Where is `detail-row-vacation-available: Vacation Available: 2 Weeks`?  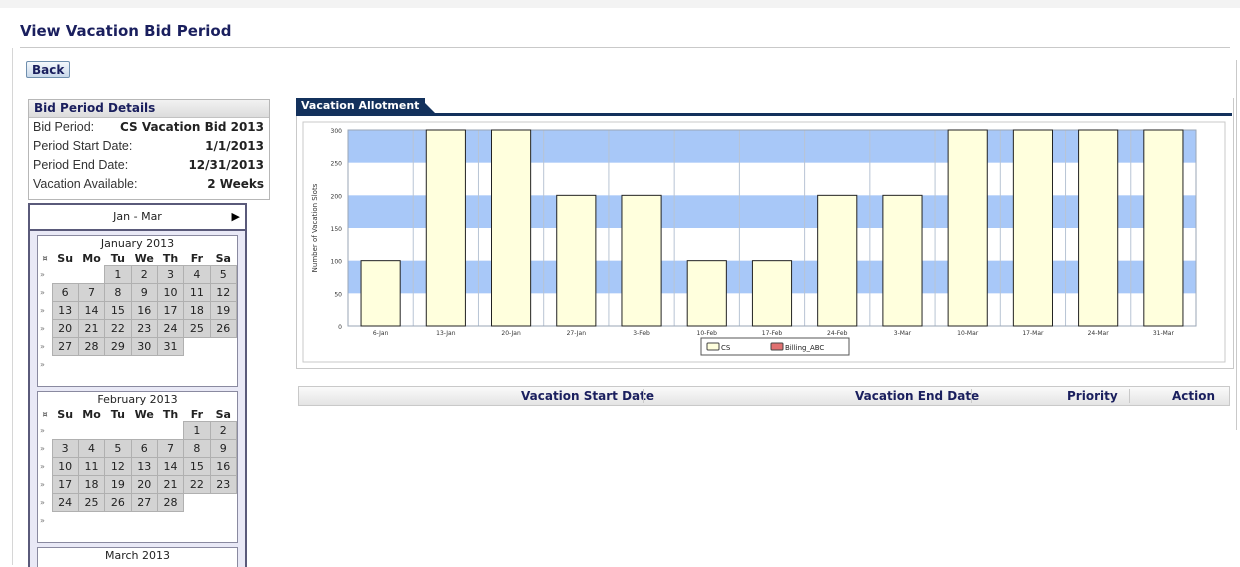 detail-row-vacation-available: Vacation Available: 2 Weeks is located at coordinates (149, 184).